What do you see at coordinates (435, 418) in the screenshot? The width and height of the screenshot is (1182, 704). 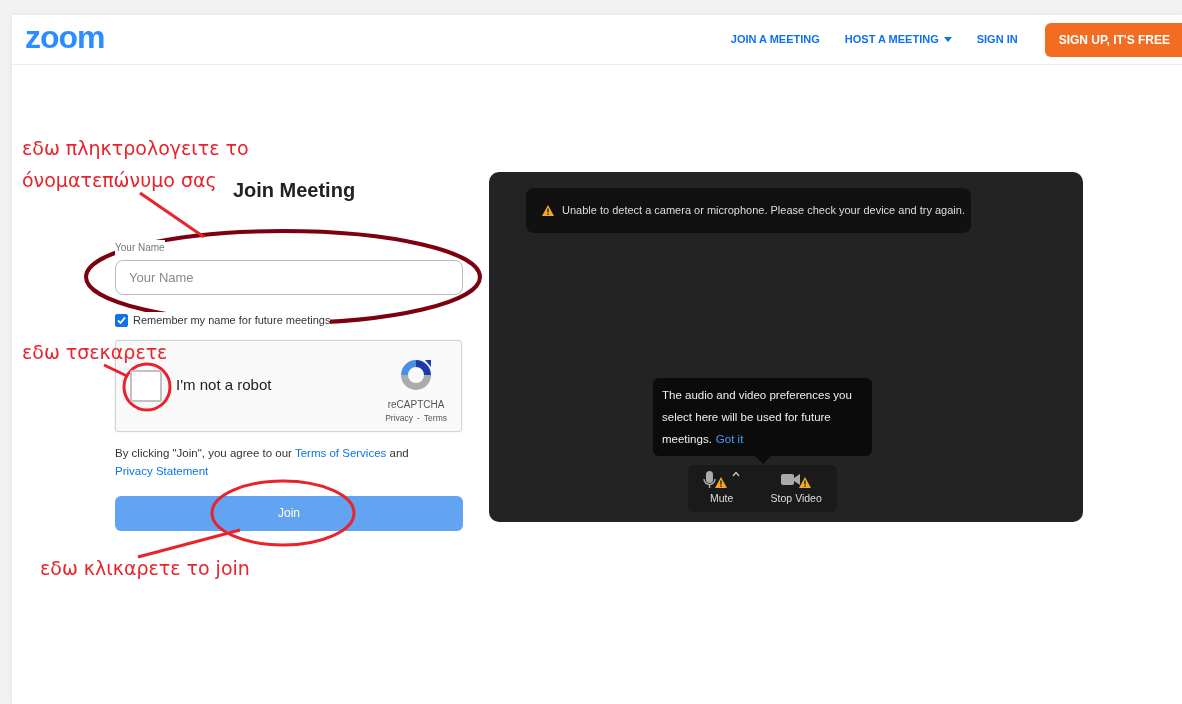 I see `terms-link: Terms` at bounding box center [435, 418].